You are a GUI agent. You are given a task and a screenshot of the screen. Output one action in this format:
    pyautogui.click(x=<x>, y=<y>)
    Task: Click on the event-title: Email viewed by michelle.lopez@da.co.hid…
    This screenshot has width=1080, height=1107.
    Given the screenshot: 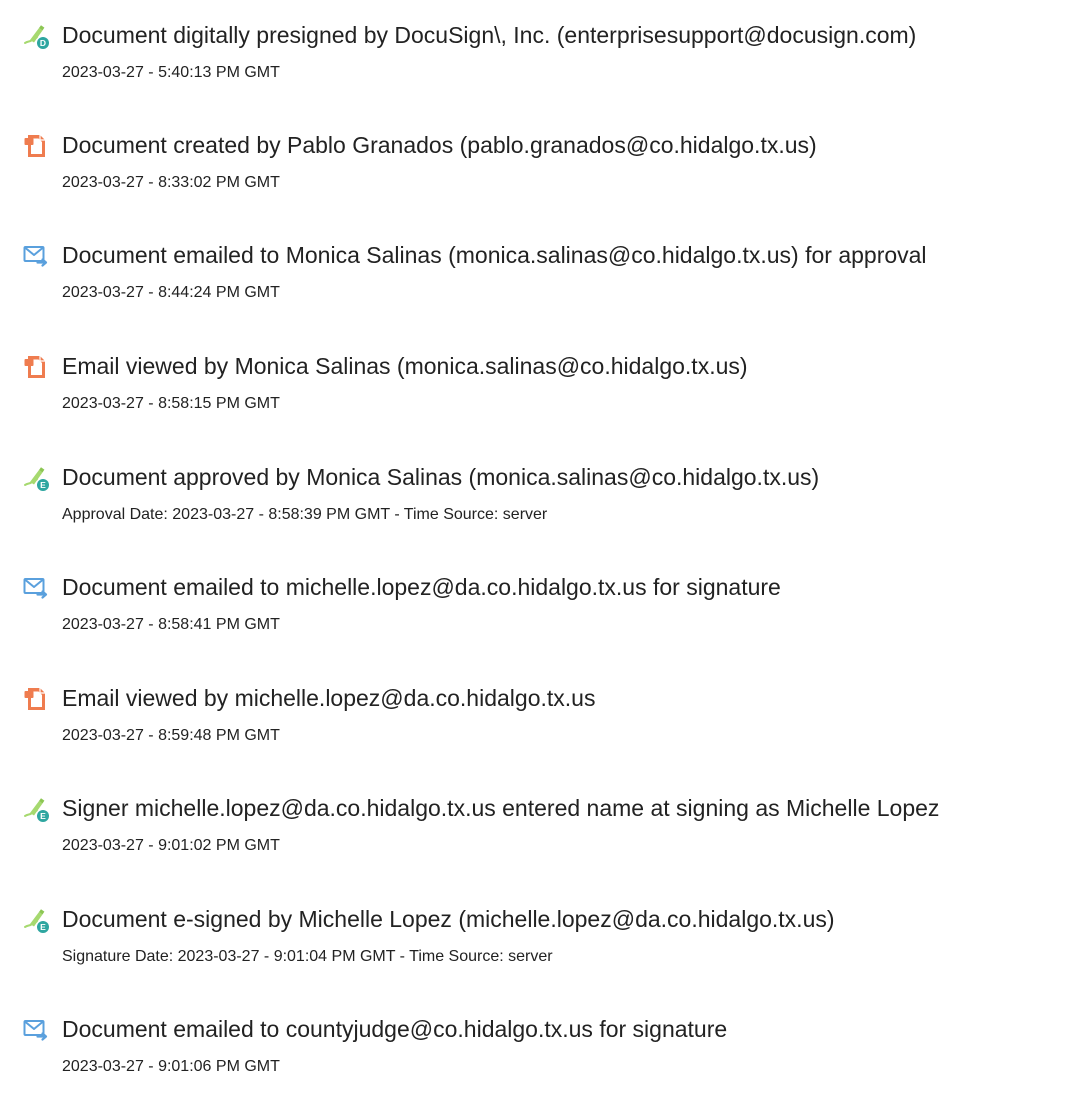 What is the action you would take?
    pyautogui.click(x=329, y=698)
    